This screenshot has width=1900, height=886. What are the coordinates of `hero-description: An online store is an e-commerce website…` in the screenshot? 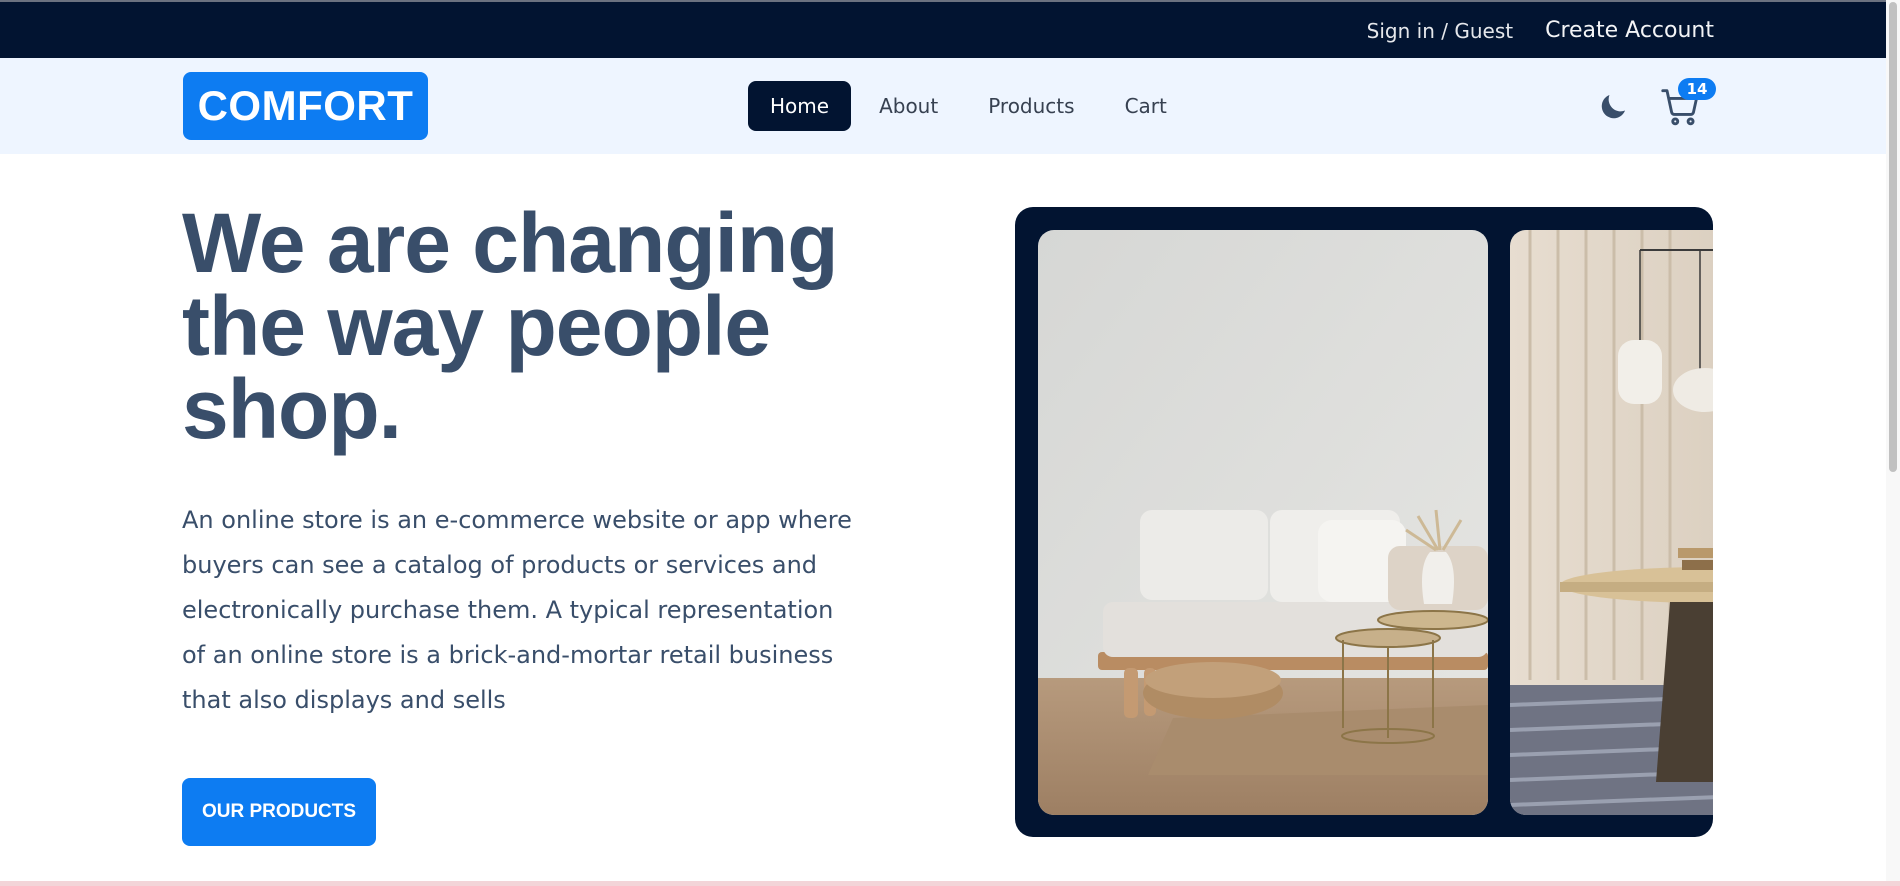 It's located at (517, 610).